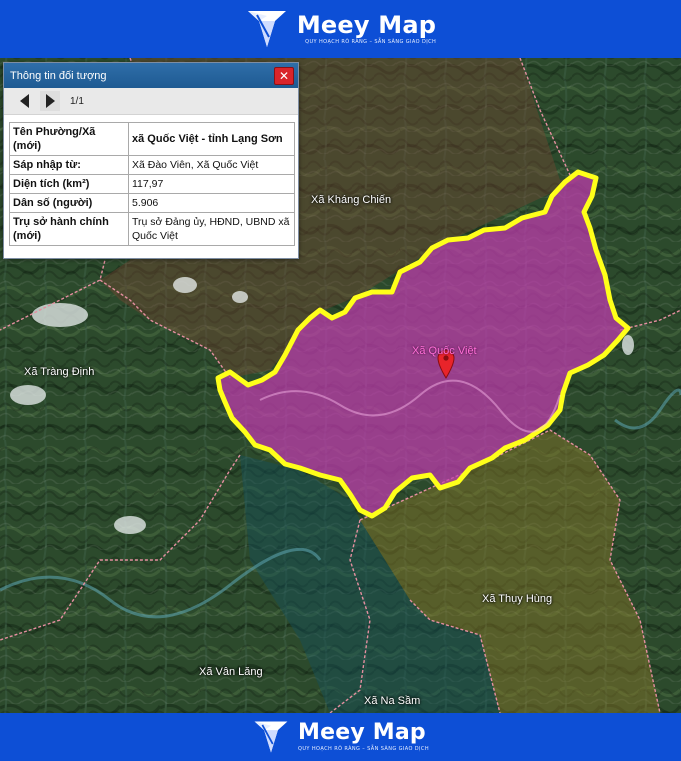 This screenshot has height=761, width=681. I want to click on close-button: ✕, so click(284, 75).